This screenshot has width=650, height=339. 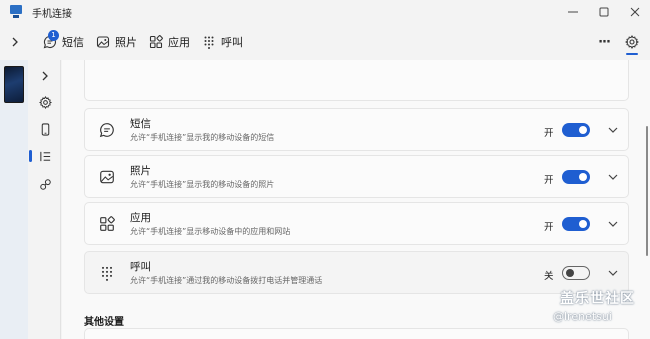 I want to click on photos-toggle, so click(x=576, y=177).